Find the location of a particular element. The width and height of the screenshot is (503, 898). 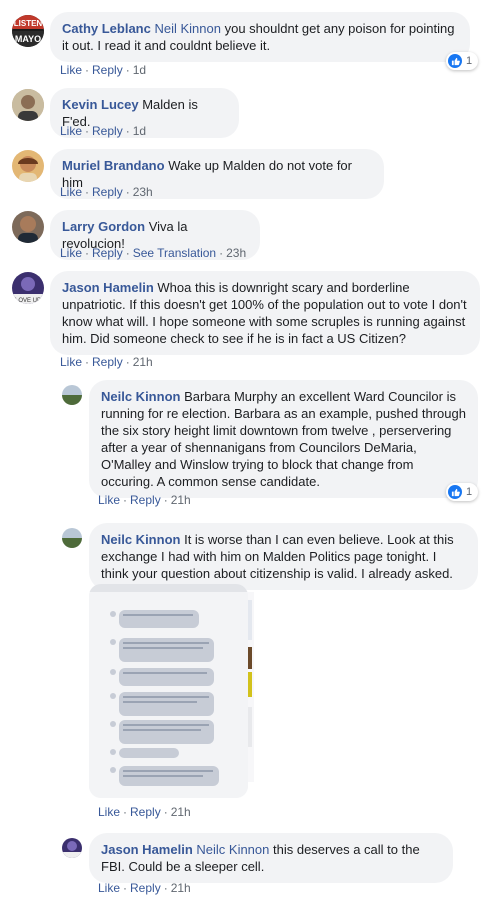

avatar: LISTEN MAYO is located at coordinates (28, 31).